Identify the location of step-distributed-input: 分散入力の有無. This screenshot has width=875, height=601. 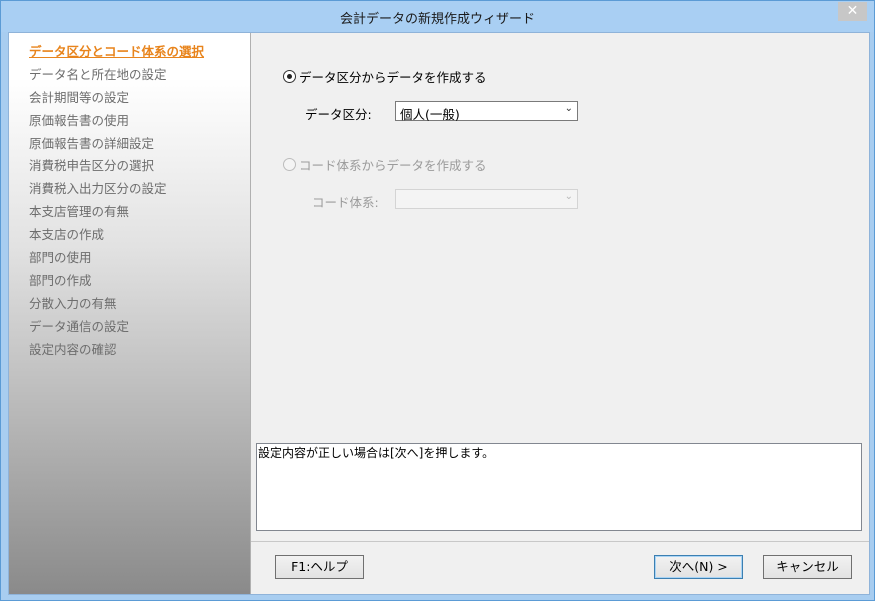
(73, 303).